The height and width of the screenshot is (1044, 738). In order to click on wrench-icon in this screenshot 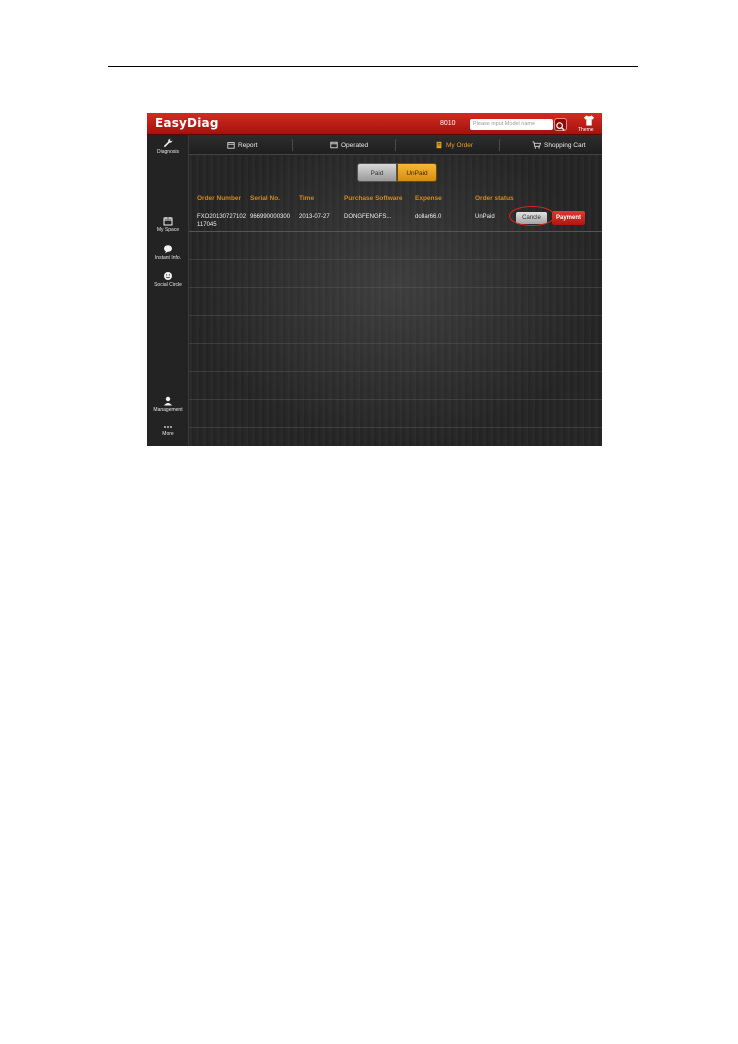, I will do `click(168, 143)`.